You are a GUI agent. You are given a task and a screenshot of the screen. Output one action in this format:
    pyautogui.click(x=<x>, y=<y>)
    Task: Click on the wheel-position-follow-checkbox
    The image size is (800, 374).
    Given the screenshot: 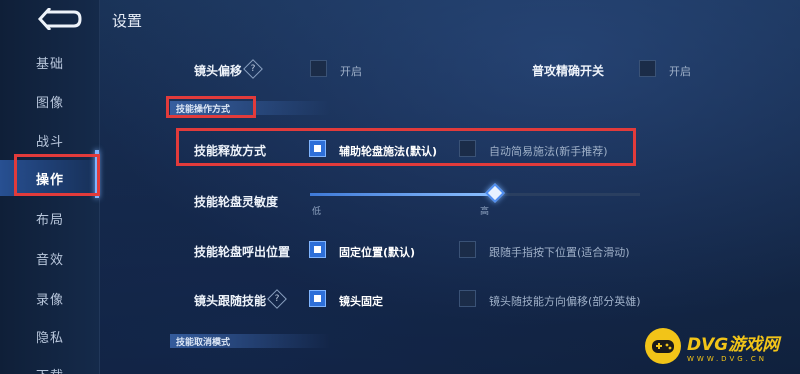 What is the action you would take?
    pyautogui.click(x=467, y=249)
    